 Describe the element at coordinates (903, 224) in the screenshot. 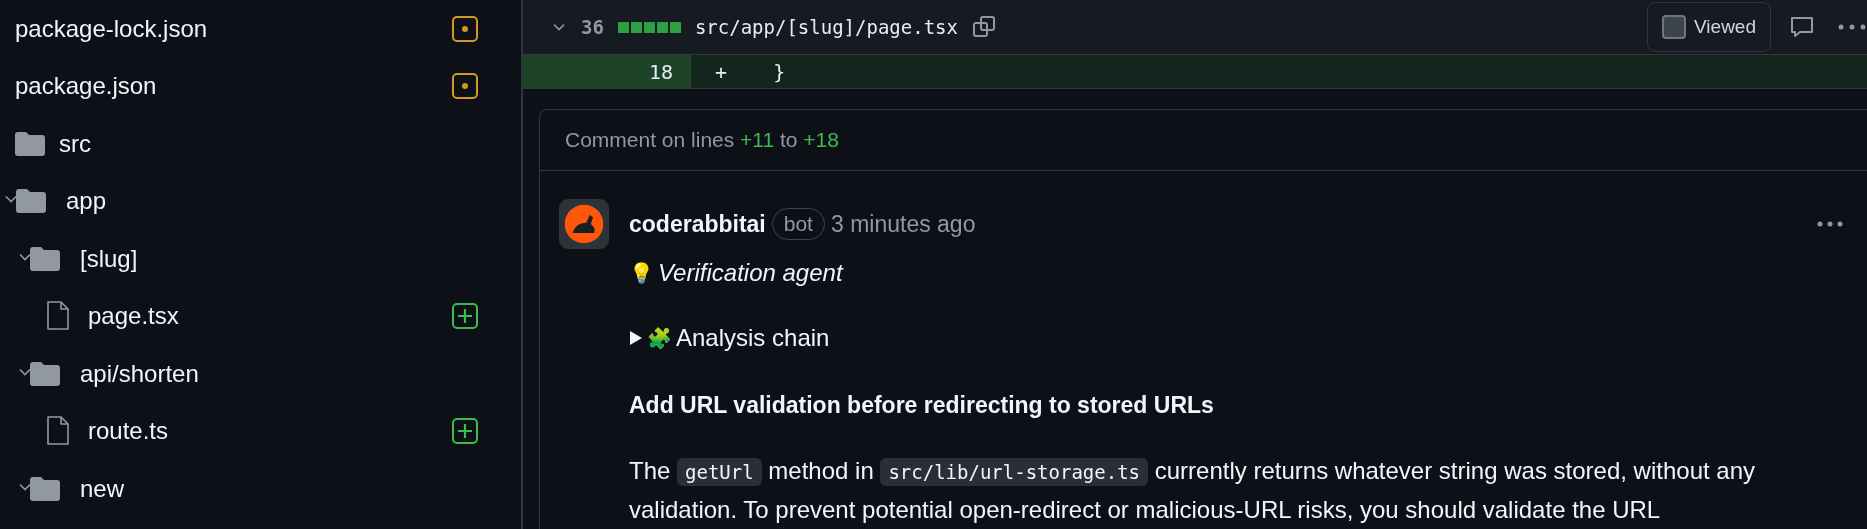

I see `comment-time: 3 minutes ago` at that location.